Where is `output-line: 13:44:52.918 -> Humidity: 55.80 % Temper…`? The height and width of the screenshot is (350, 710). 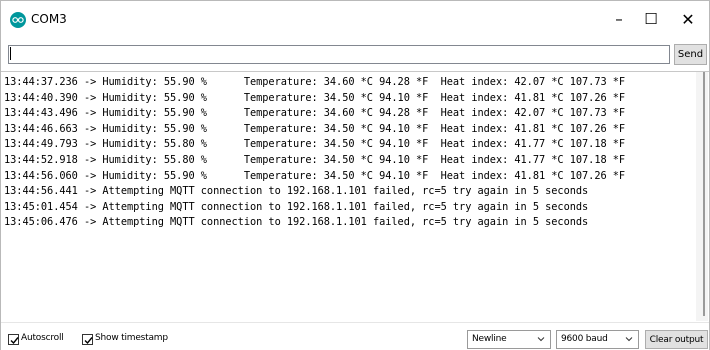
output-line: 13:44:52.918 -> Humidity: 55.80 % Temper… is located at coordinates (315, 159).